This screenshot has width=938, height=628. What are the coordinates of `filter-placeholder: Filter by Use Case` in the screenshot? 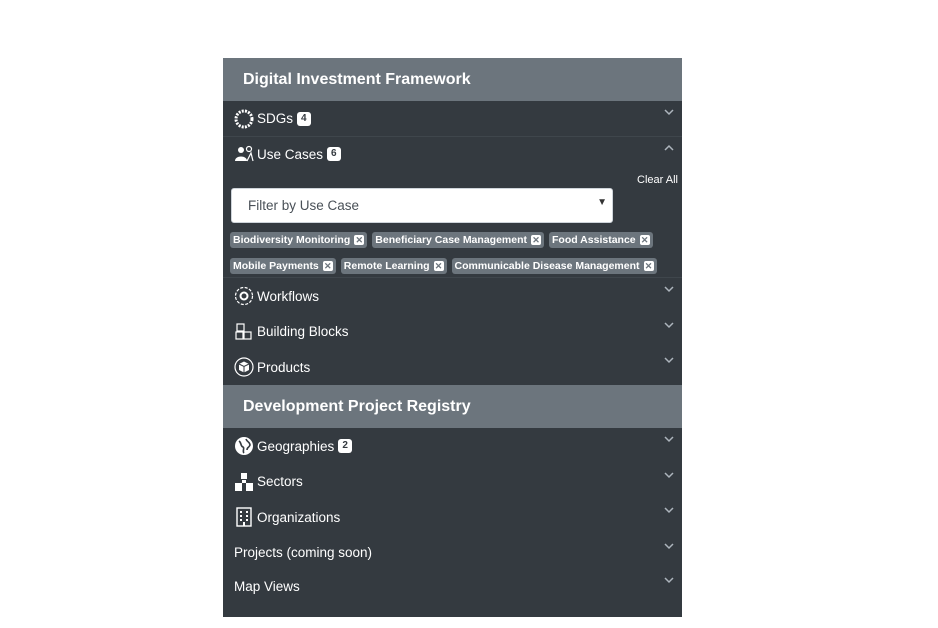 It's located at (304, 205).